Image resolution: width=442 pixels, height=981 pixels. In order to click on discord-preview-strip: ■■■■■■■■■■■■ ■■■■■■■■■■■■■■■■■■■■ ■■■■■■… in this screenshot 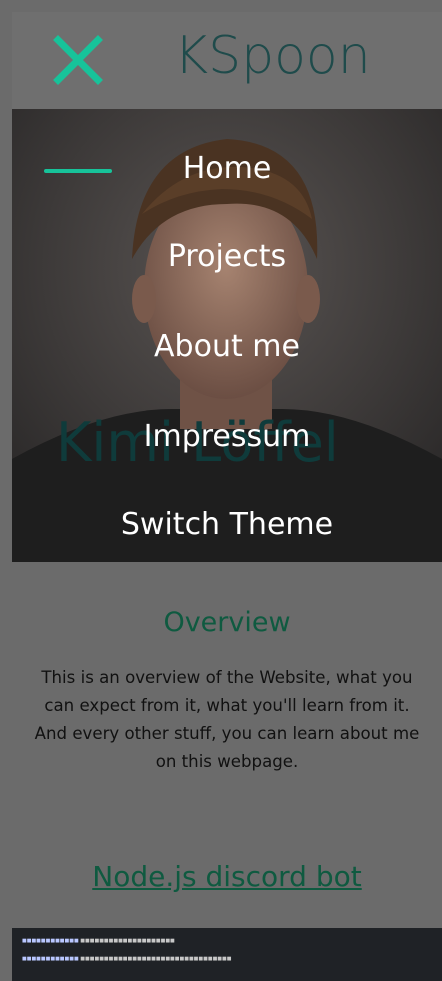, I will do `click(227, 954)`.